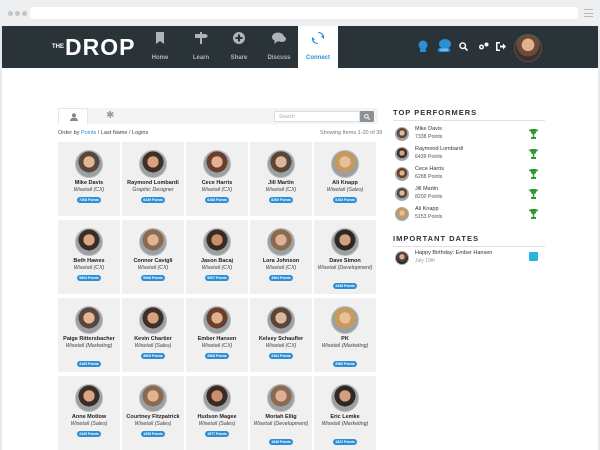 This screenshot has width=600, height=450. Describe the element at coordinates (114, 133) in the screenshot. I see `order-by-last-name: Last Name` at that location.